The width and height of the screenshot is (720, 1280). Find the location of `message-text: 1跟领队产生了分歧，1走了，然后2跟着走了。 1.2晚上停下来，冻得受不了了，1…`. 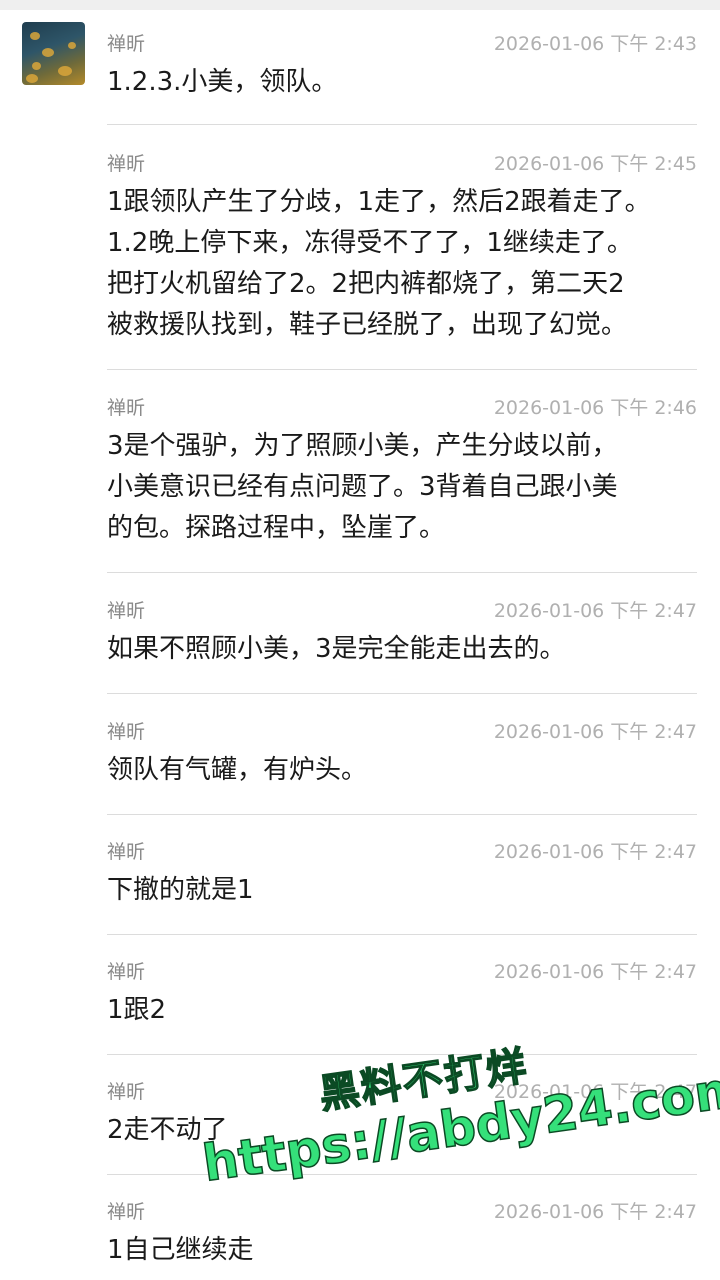

message-text: 1跟领队产生了分歧，1走了，然后2跟着走了。 1.2晚上停下来，冻得受不了了，1… is located at coordinates (379, 263).